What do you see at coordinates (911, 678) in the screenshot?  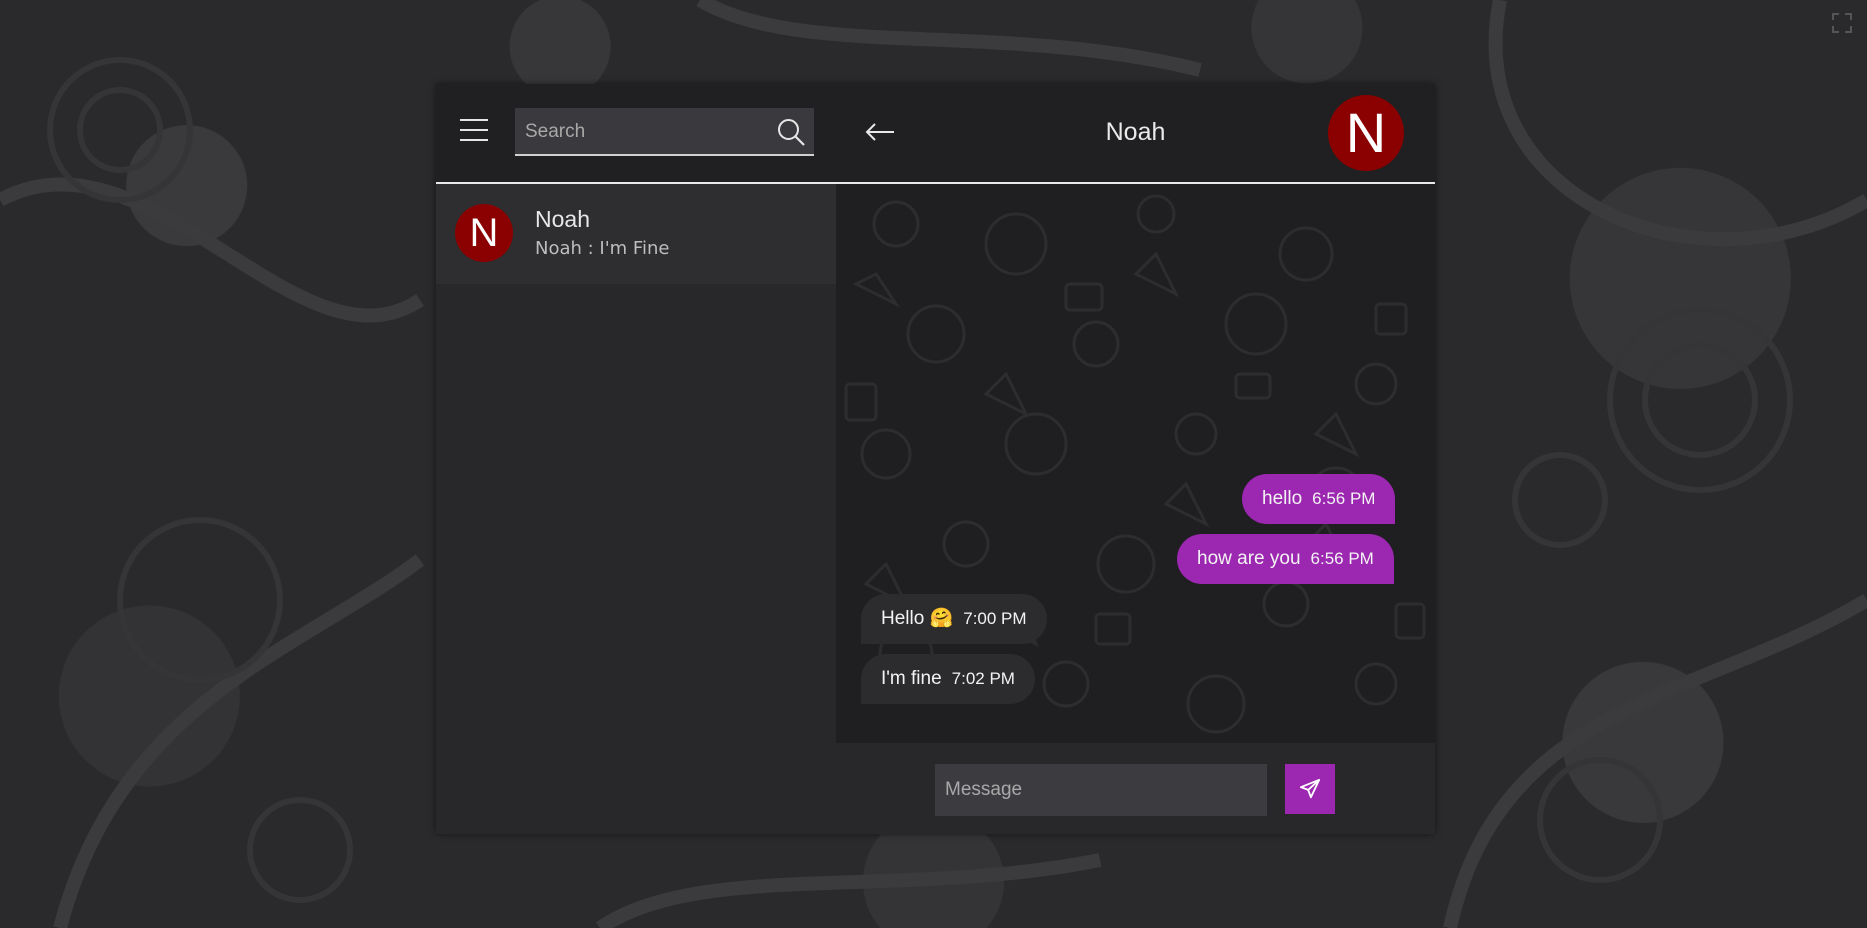 I see `message-text: I'm fine` at bounding box center [911, 678].